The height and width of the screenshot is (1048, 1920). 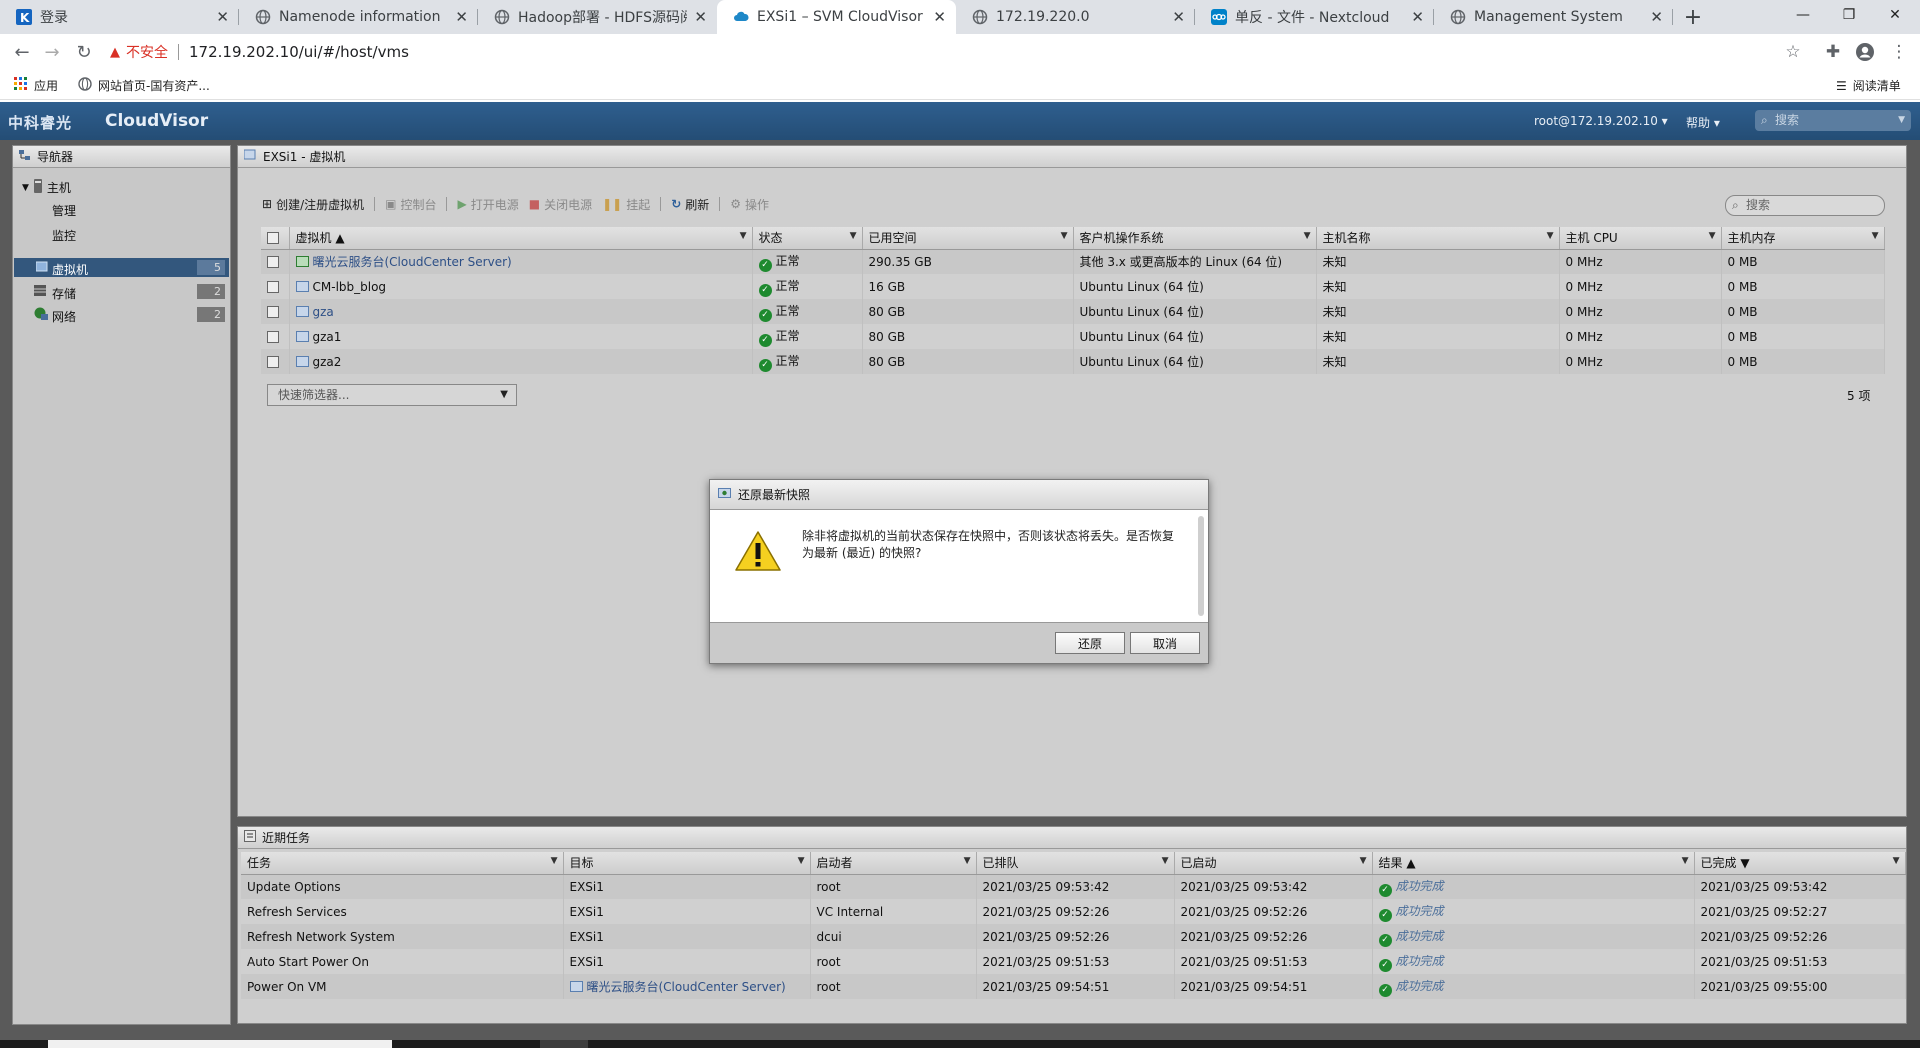 What do you see at coordinates (22, 52) in the screenshot?
I see `back-arrow-icon: ←` at bounding box center [22, 52].